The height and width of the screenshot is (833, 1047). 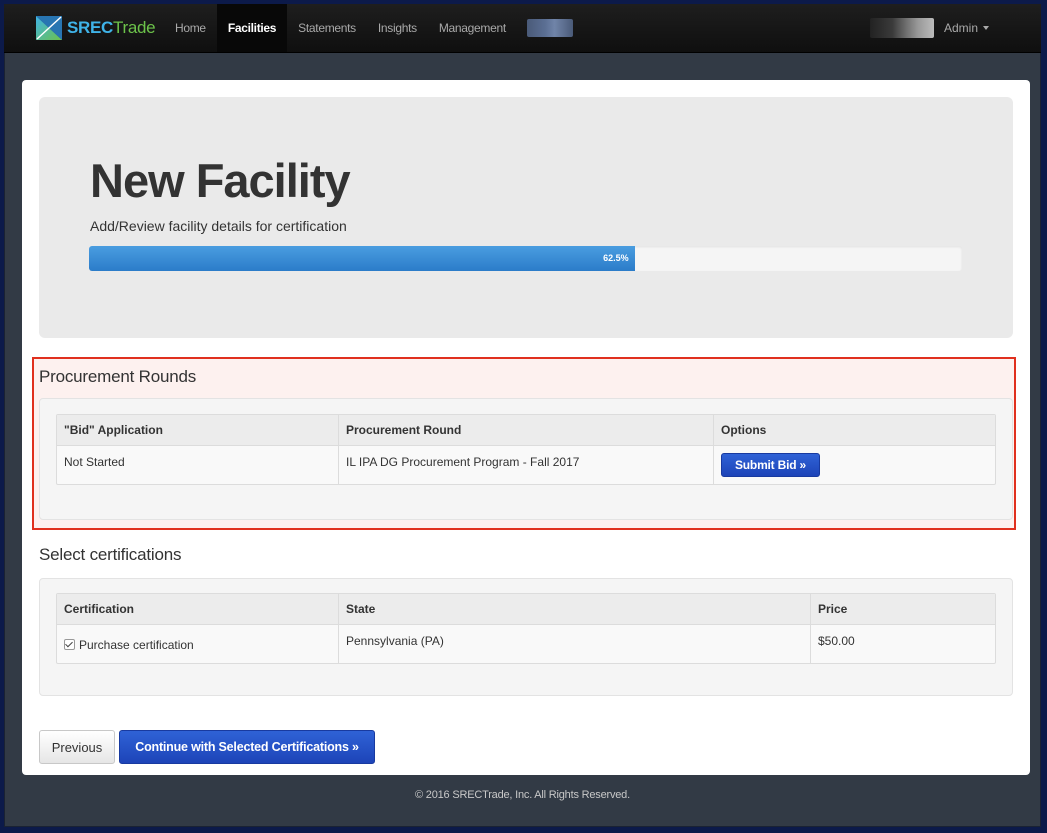 What do you see at coordinates (574, 644) in the screenshot?
I see `cell-state: Pennsylvania (PA)` at bounding box center [574, 644].